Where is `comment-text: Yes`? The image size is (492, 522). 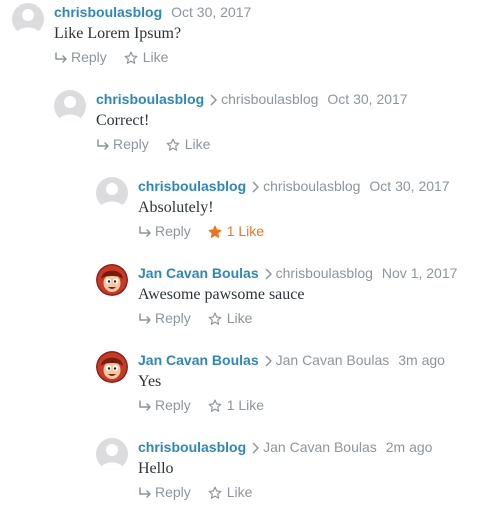 comment-text: Yes is located at coordinates (150, 381).